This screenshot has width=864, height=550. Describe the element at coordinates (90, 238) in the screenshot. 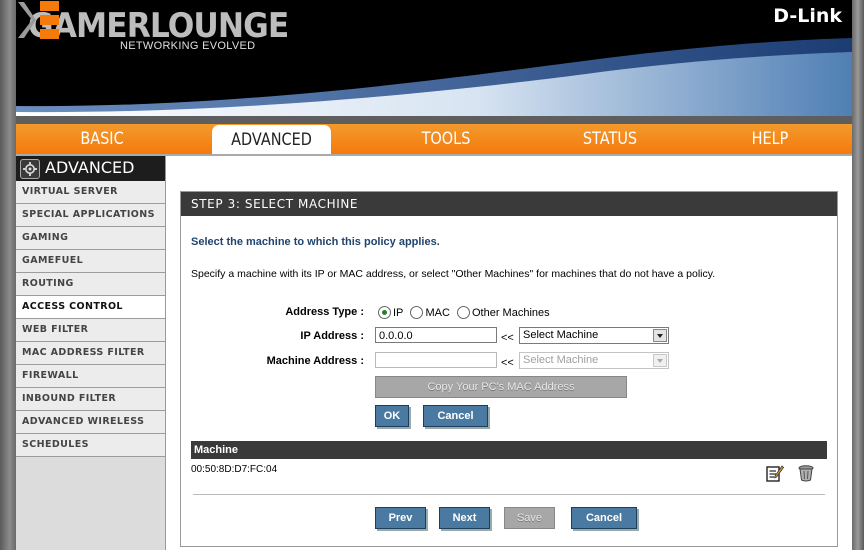

I see `sidebar-item-gaming: GAMING` at that location.